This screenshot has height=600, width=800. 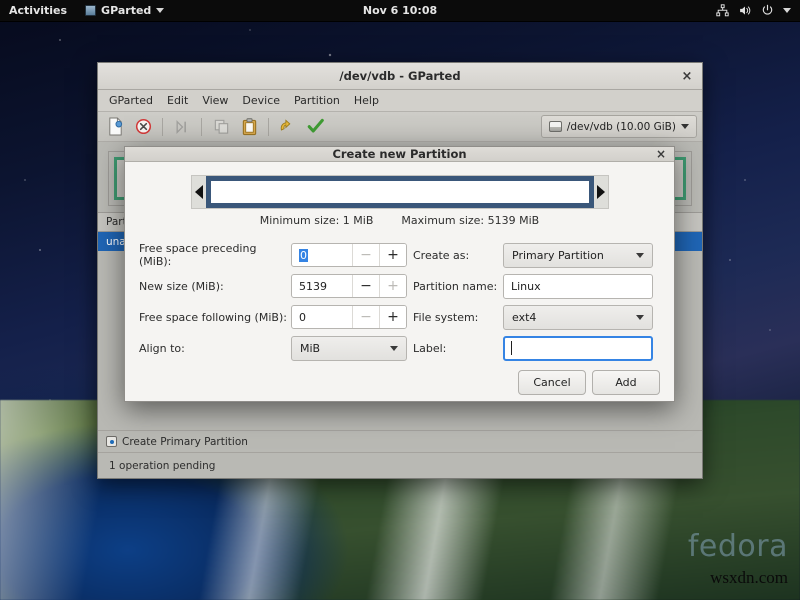 What do you see at coordinates (162, 465) in the screenshot?
I see `status-text: 1 operation pending` at bounding box center [162, 465].